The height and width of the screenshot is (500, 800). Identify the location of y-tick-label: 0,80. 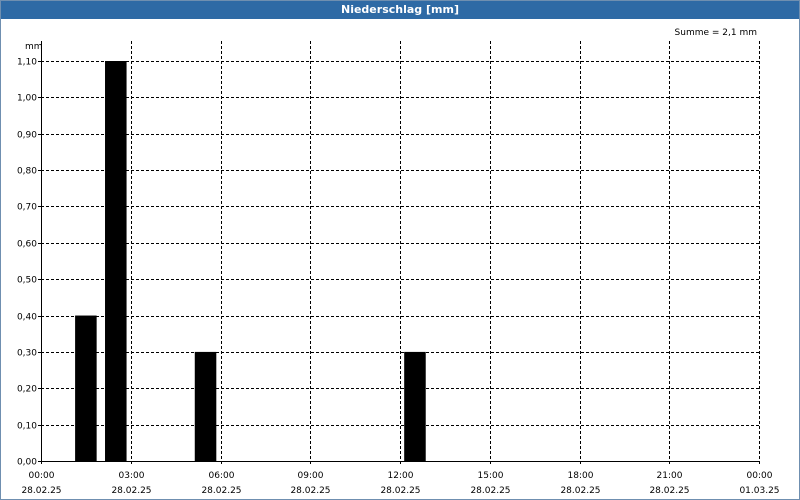
(27, 172).